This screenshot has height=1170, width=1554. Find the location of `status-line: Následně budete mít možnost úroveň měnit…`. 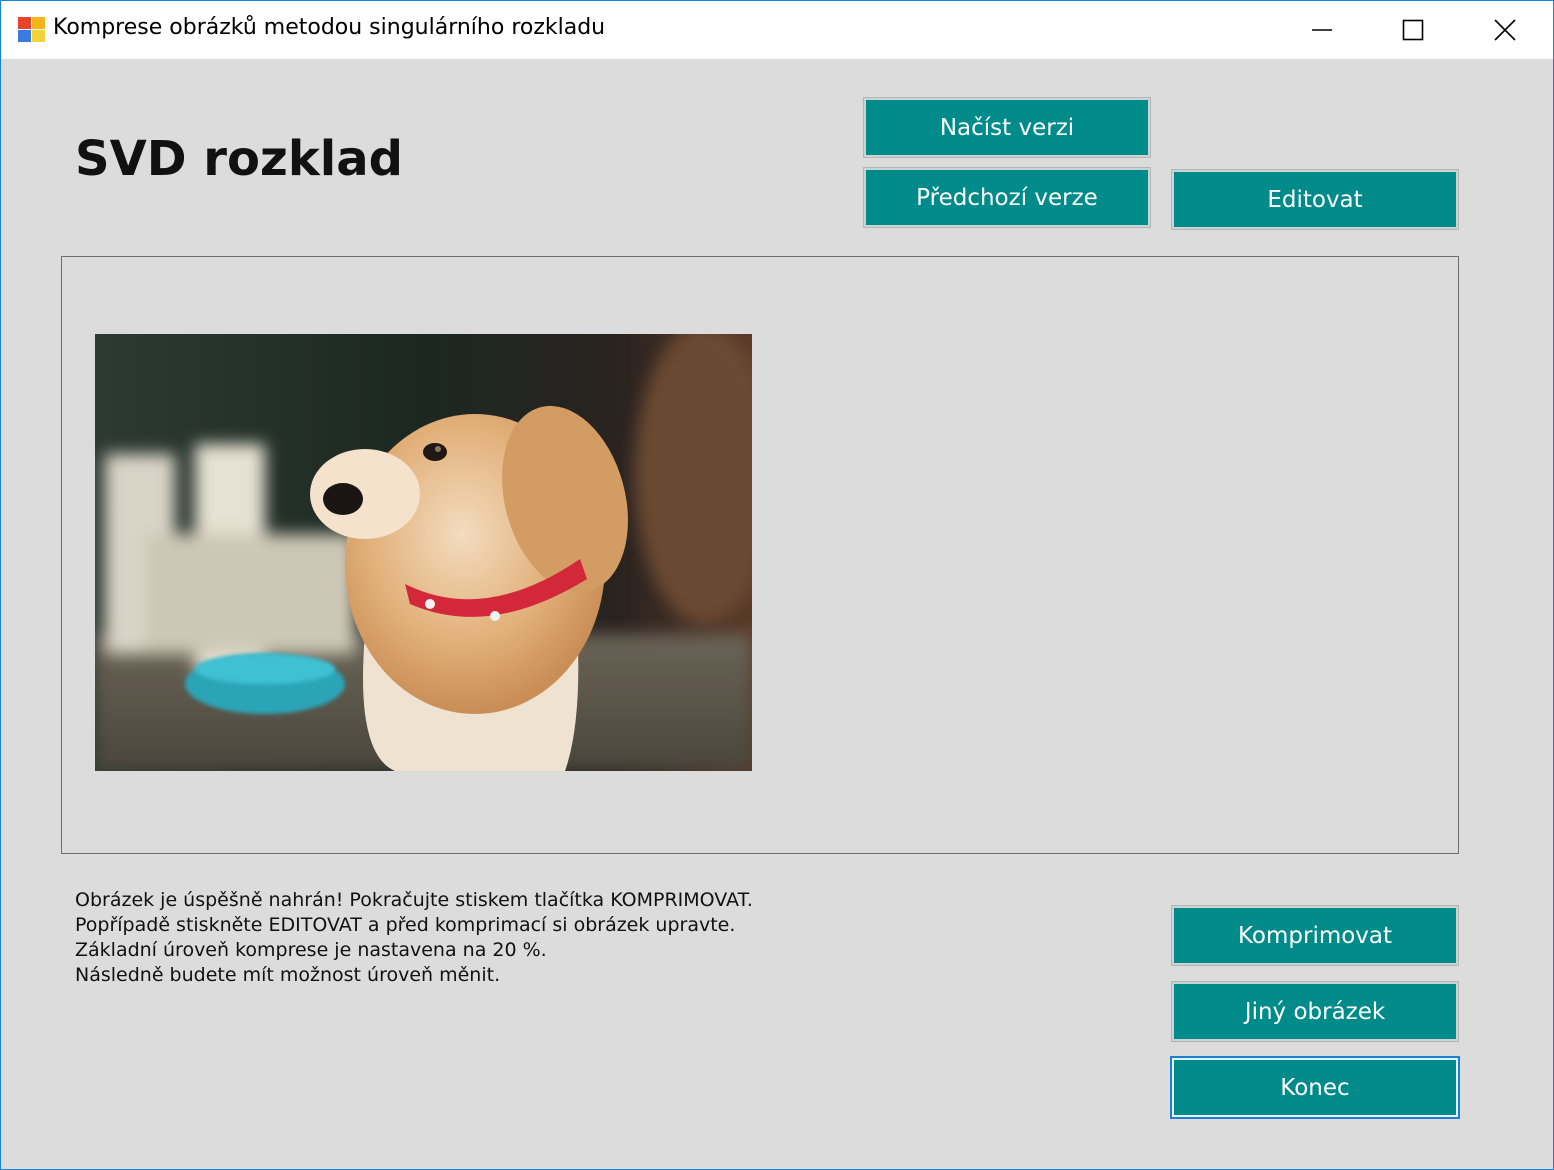

status-line: Následně budete mít možnost úroveň měnit… is located at coordinates (288, 975).